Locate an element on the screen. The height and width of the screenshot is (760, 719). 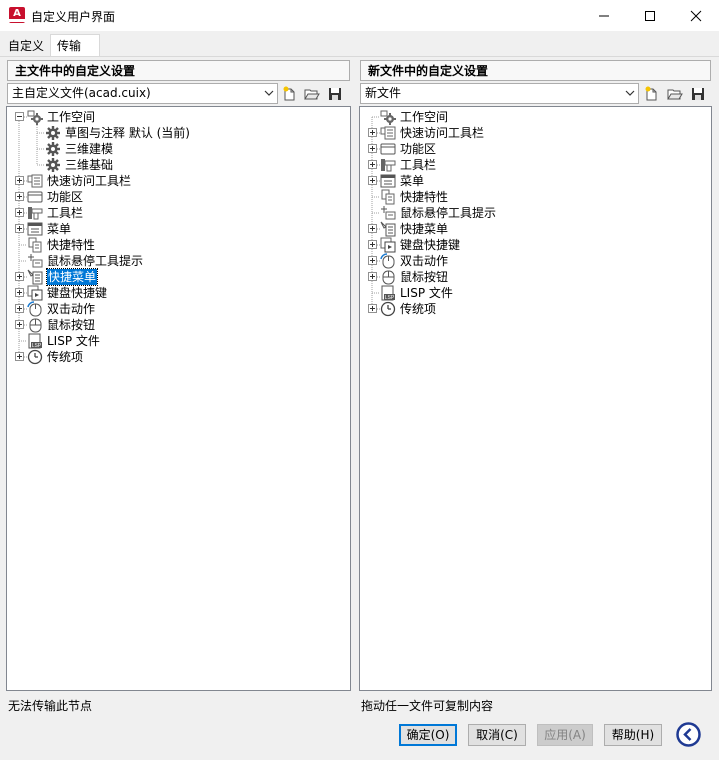
new-file-button is located at coordinates (290, 94).